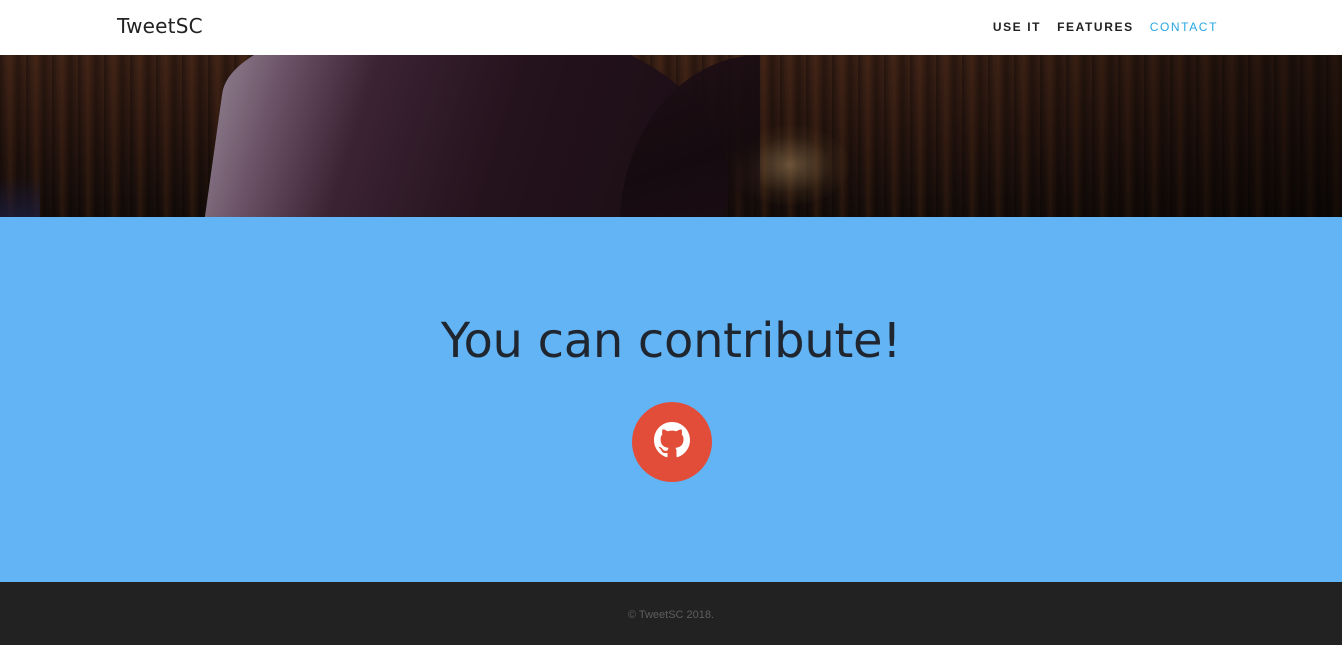 This screenshot has height=645, width=1342. I want to click on nav-link-features: FEATURES, so click(1095, 27).